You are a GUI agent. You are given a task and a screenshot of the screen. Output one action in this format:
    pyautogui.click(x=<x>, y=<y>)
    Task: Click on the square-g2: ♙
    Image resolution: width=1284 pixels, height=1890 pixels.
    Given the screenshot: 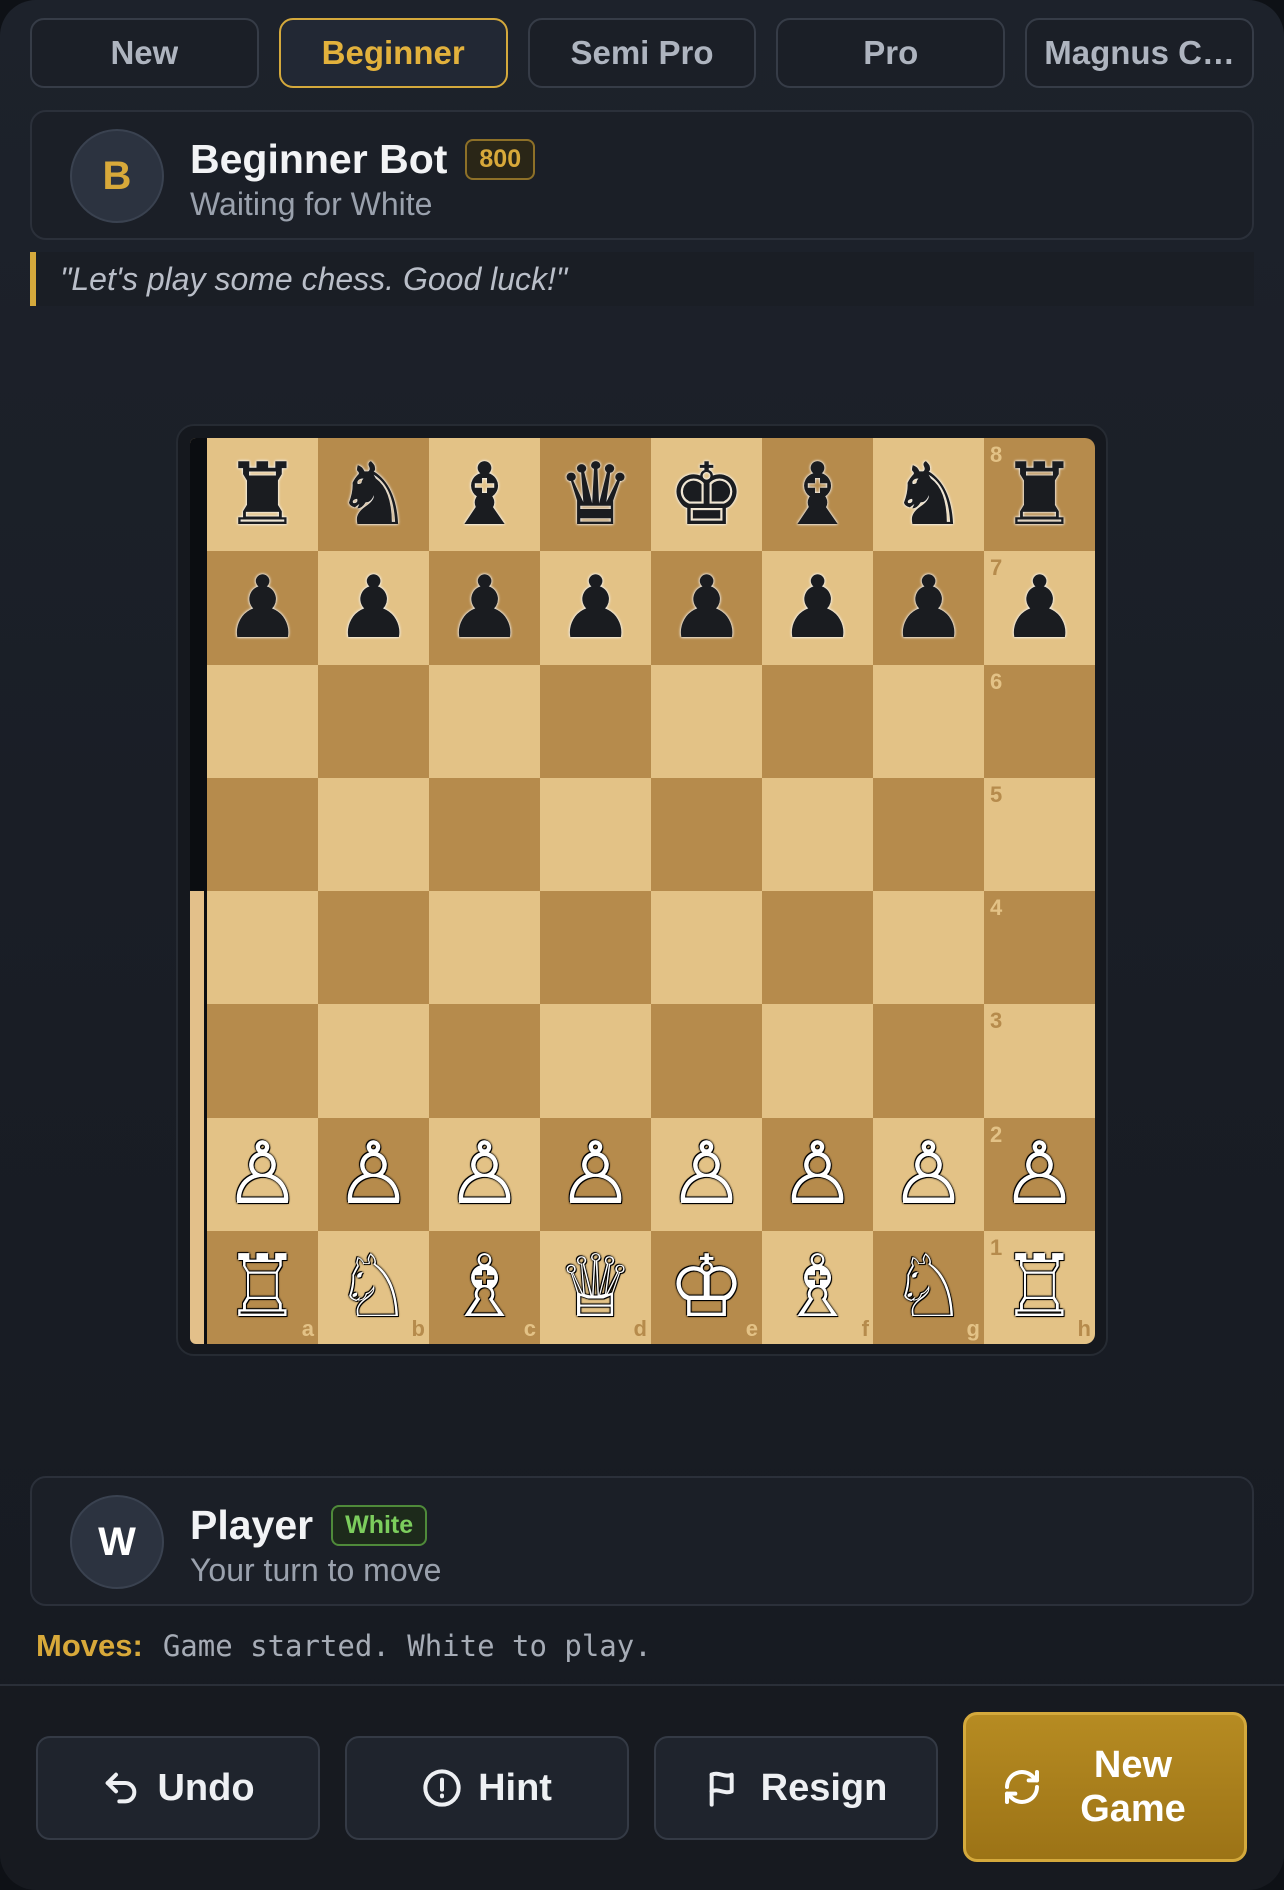 What is the action you would take?
    pyautogui.click(x=928, y=1174)
    